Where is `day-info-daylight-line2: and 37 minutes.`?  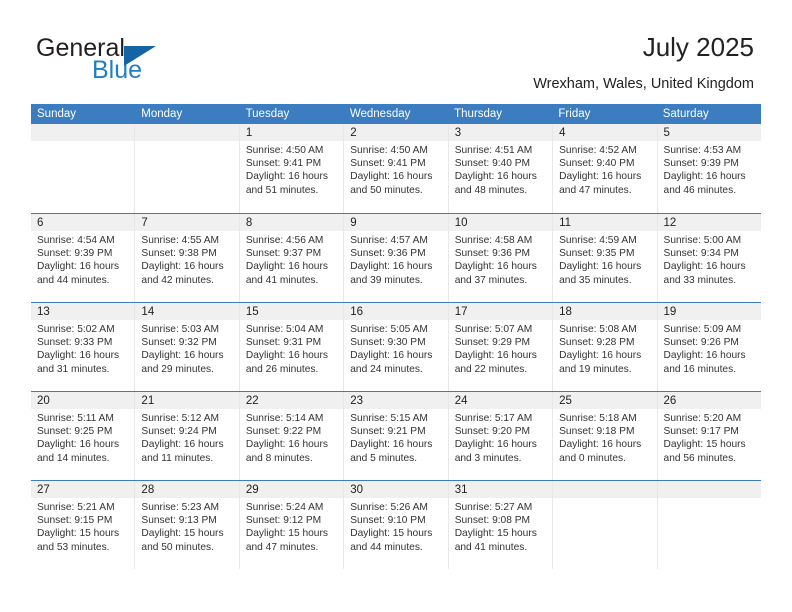
day-info-daylight-line2: and 37 minutes. is located at coordinates (491, 280).